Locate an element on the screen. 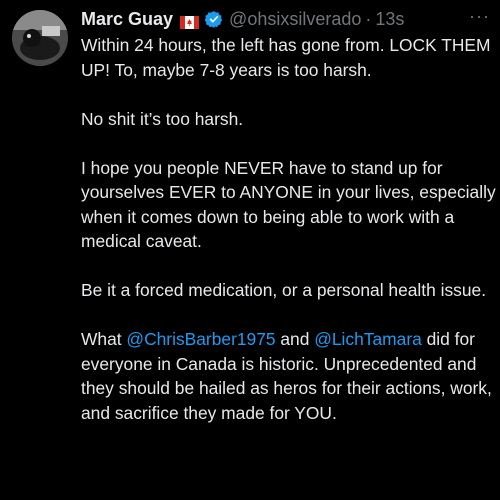  tweet-paragraph: No shit it’s too harsh. is located at coordinates (162, 118).